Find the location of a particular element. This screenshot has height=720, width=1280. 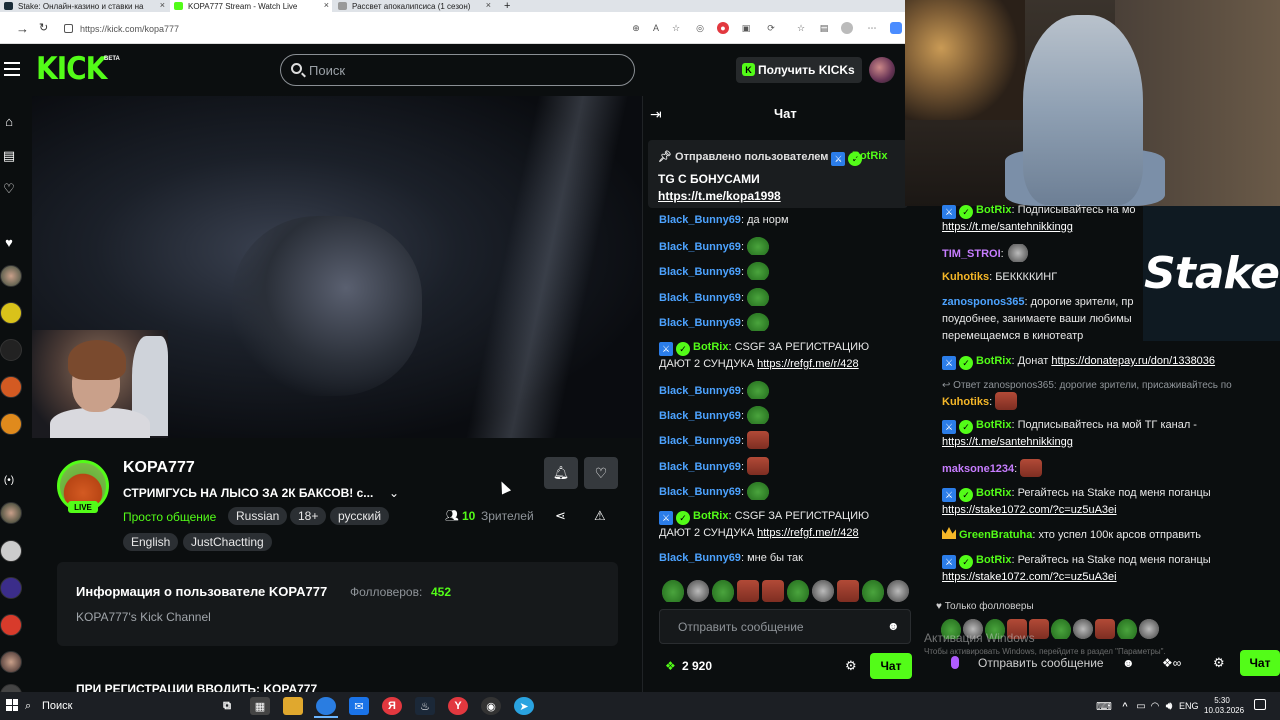

reload-icon: ↻ is located at coordinates (43, 27).